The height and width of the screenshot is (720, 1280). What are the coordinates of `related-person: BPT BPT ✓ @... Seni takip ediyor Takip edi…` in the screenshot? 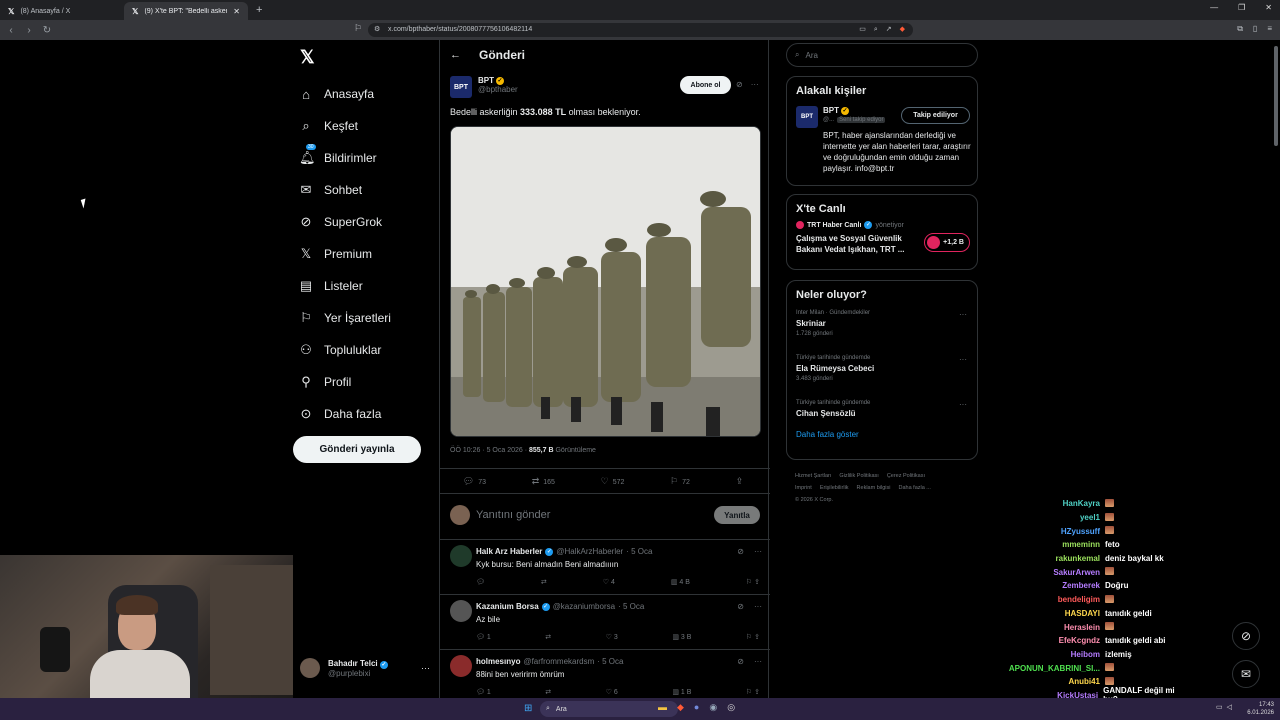 It's located at (882, 143).